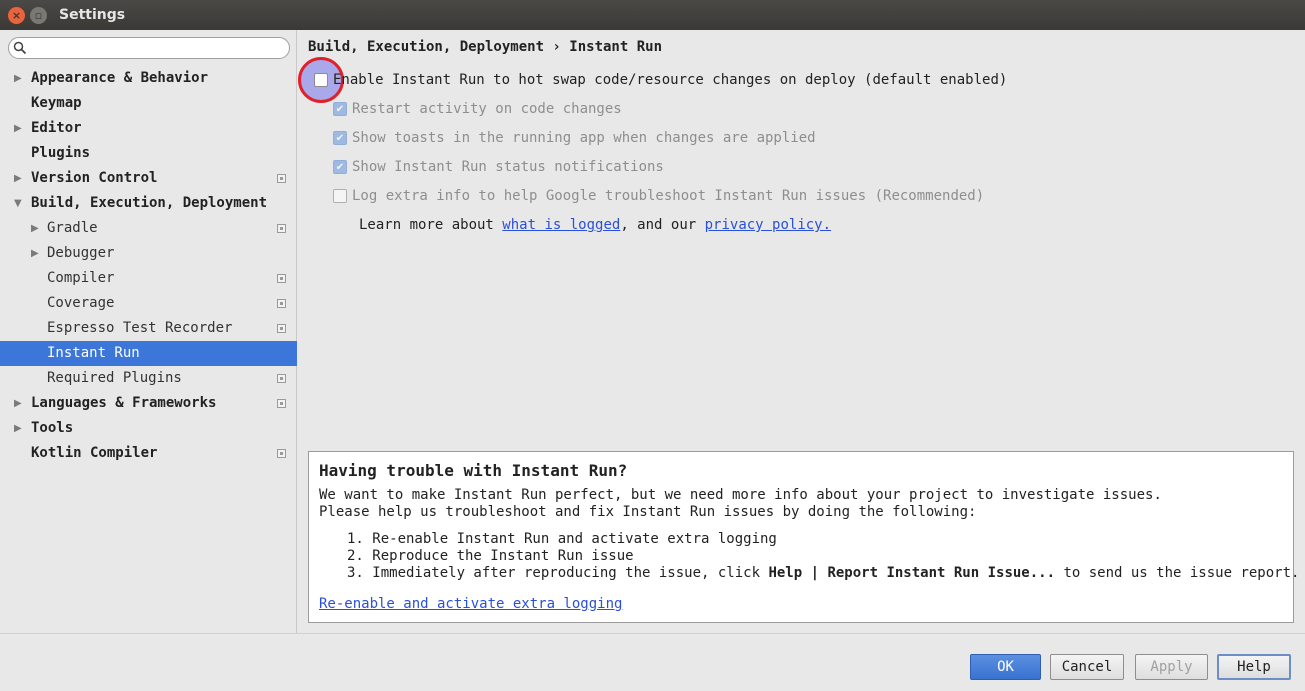  What do you see at coordinates (148, 228) in the screenshot?
I see `sidebar-item-gradle: ▶ Gradle` at bounding box center [148, 228].